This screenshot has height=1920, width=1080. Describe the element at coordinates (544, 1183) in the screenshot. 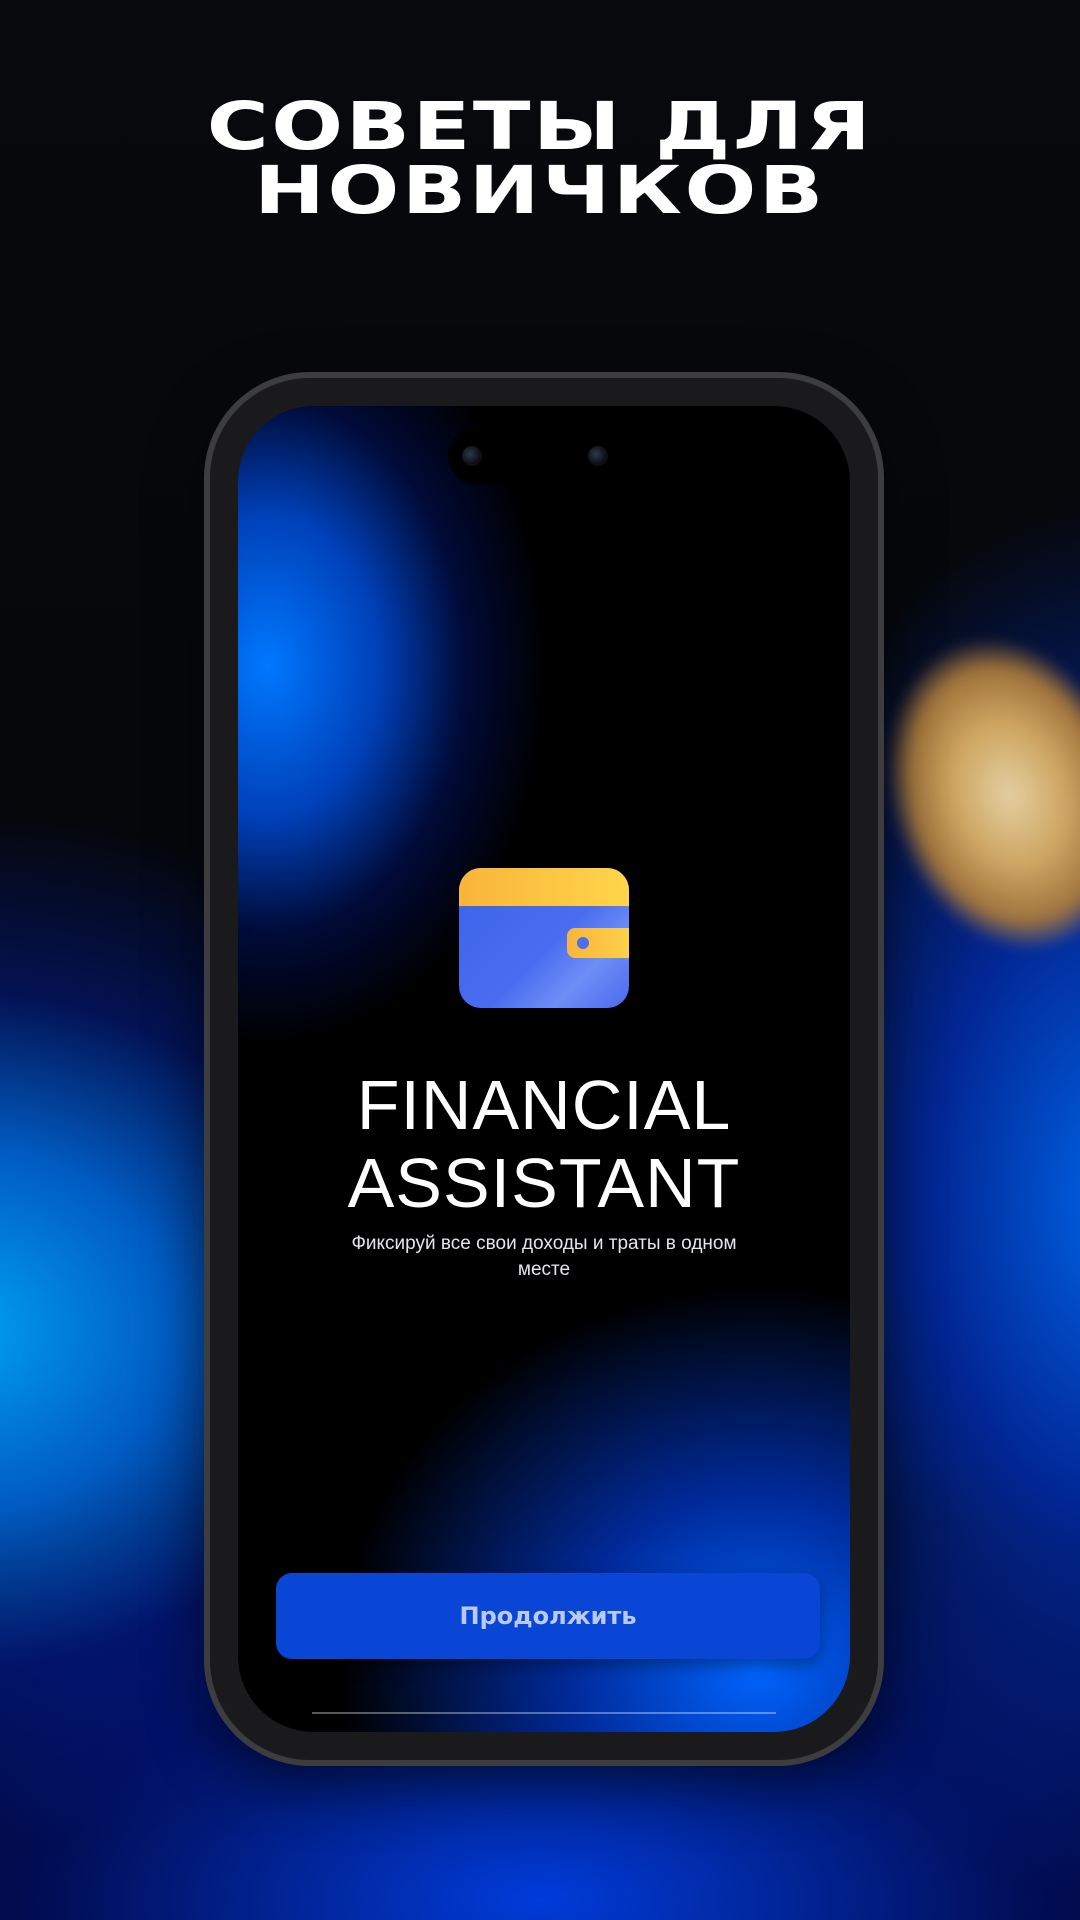

I see `app-title-line-2: ASSISTANT` at that location.